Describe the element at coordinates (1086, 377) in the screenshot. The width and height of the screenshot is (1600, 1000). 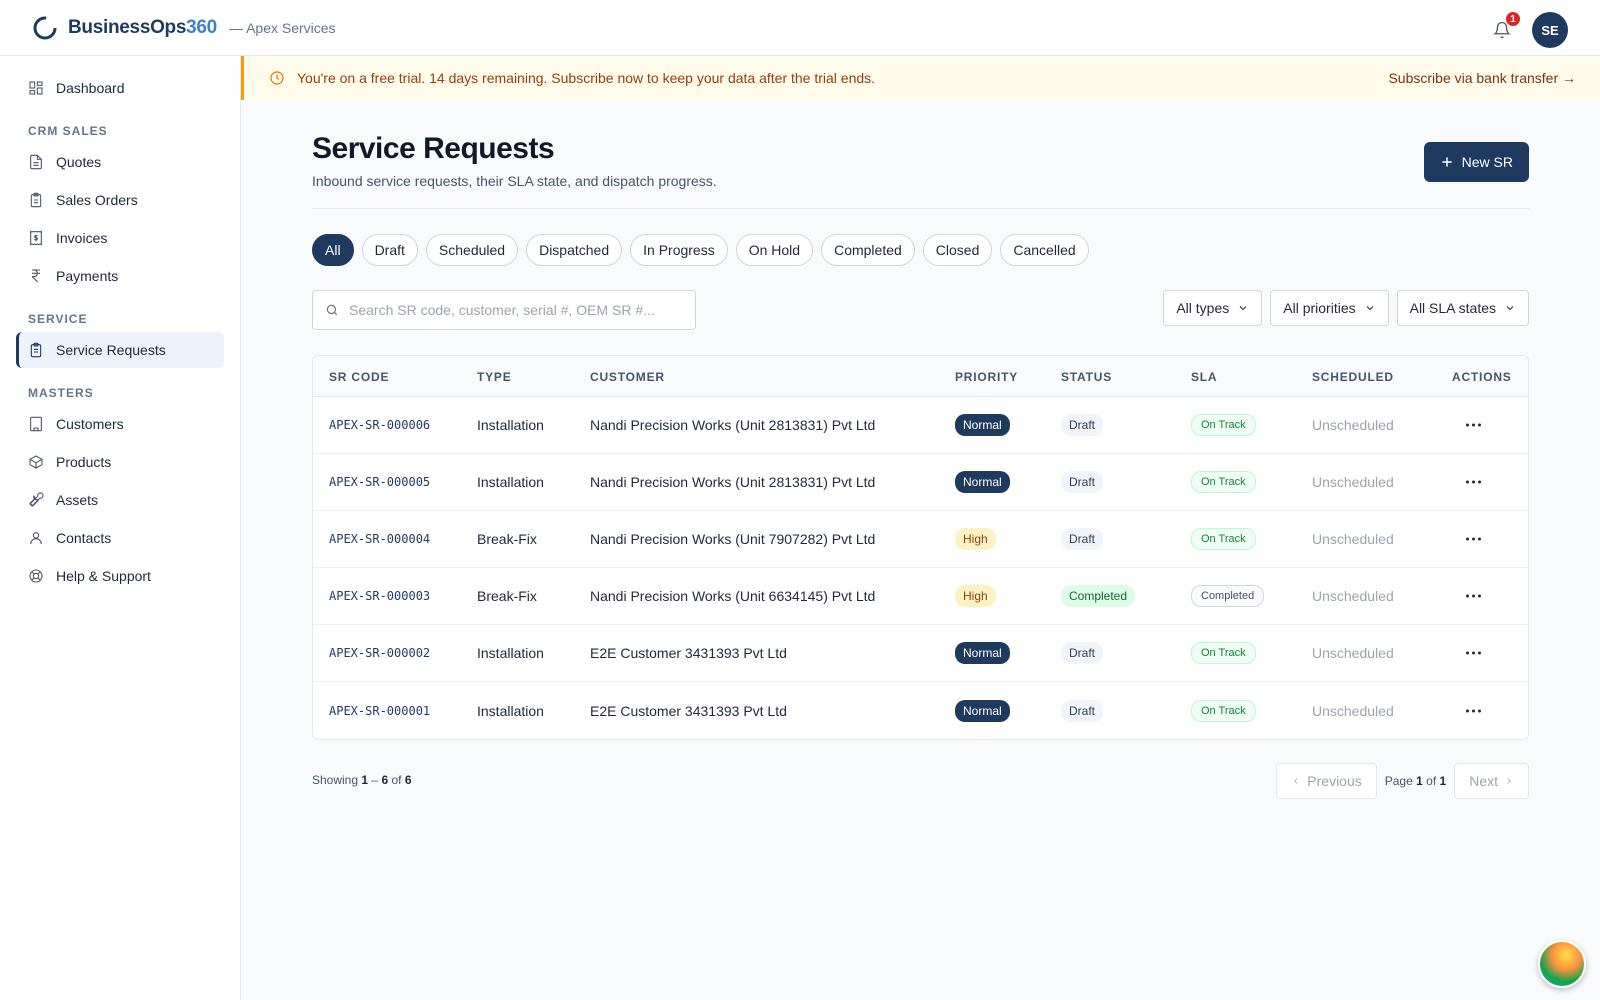
I see `column-header-status: STATUS` at that location.